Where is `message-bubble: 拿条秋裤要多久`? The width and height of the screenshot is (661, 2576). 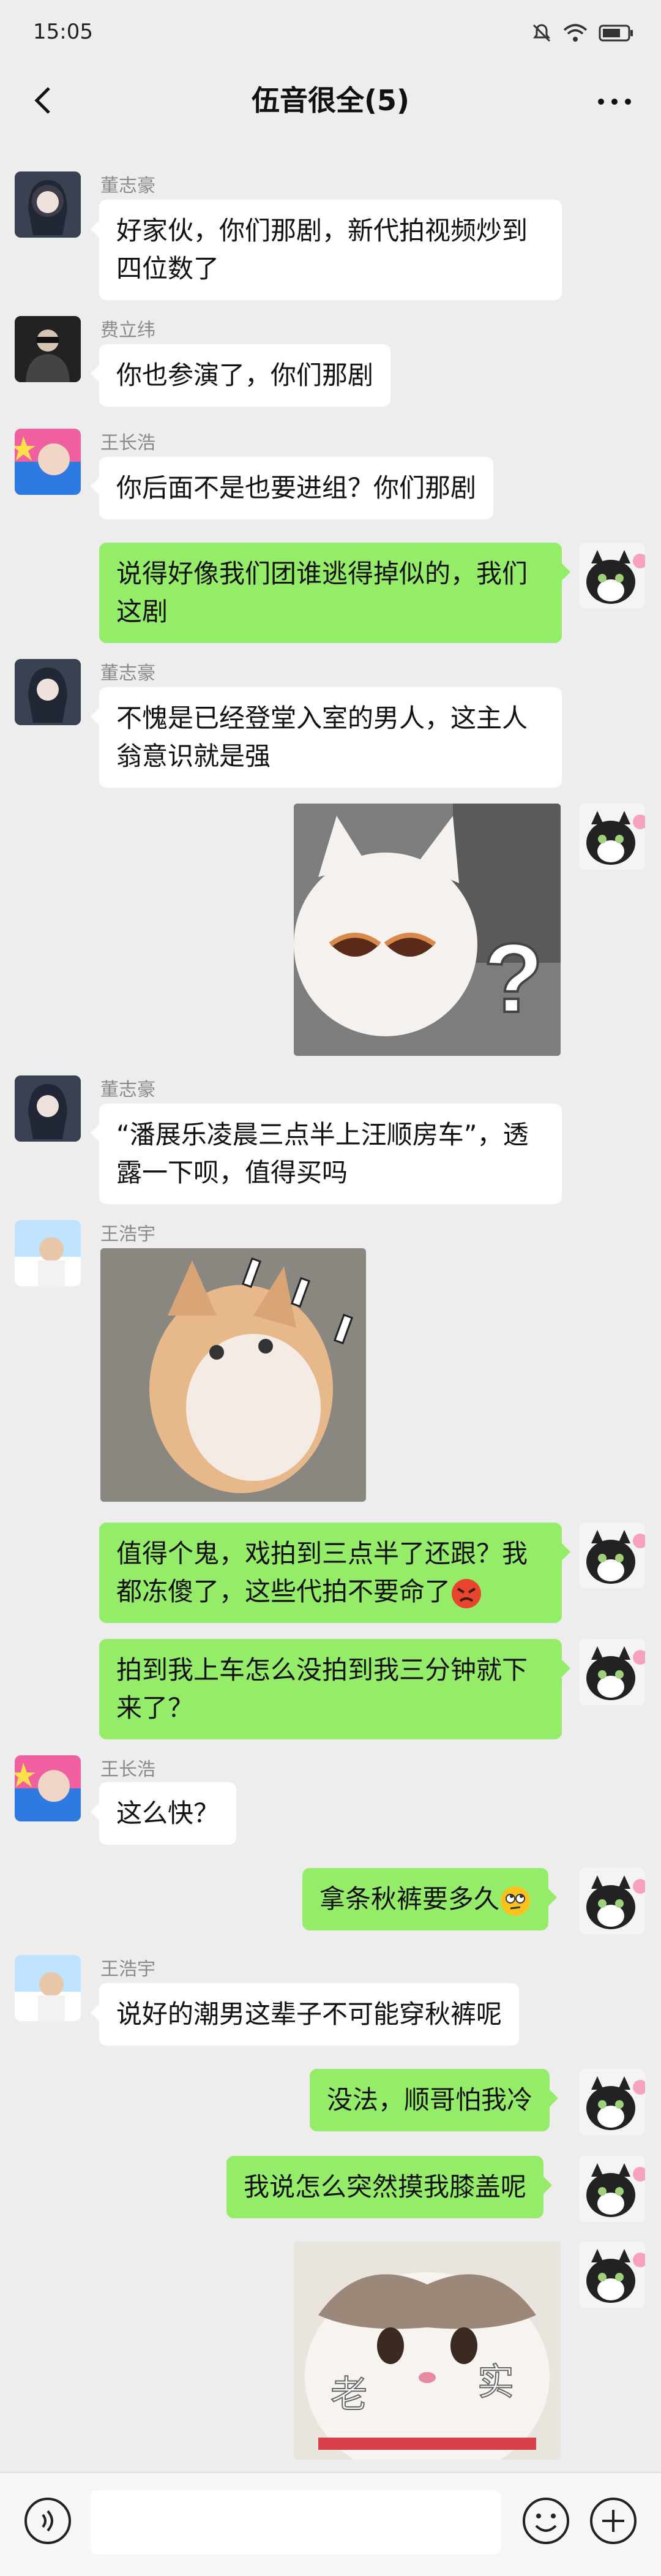
message-bubble: 拿条秋裤要多久 is located at coordinates (430, 1899).